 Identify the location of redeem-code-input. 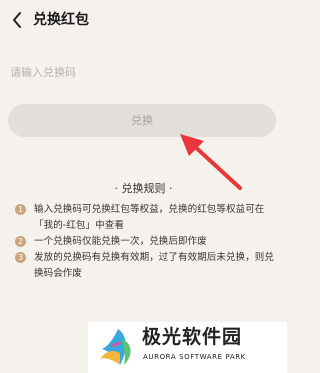
(145, 72).